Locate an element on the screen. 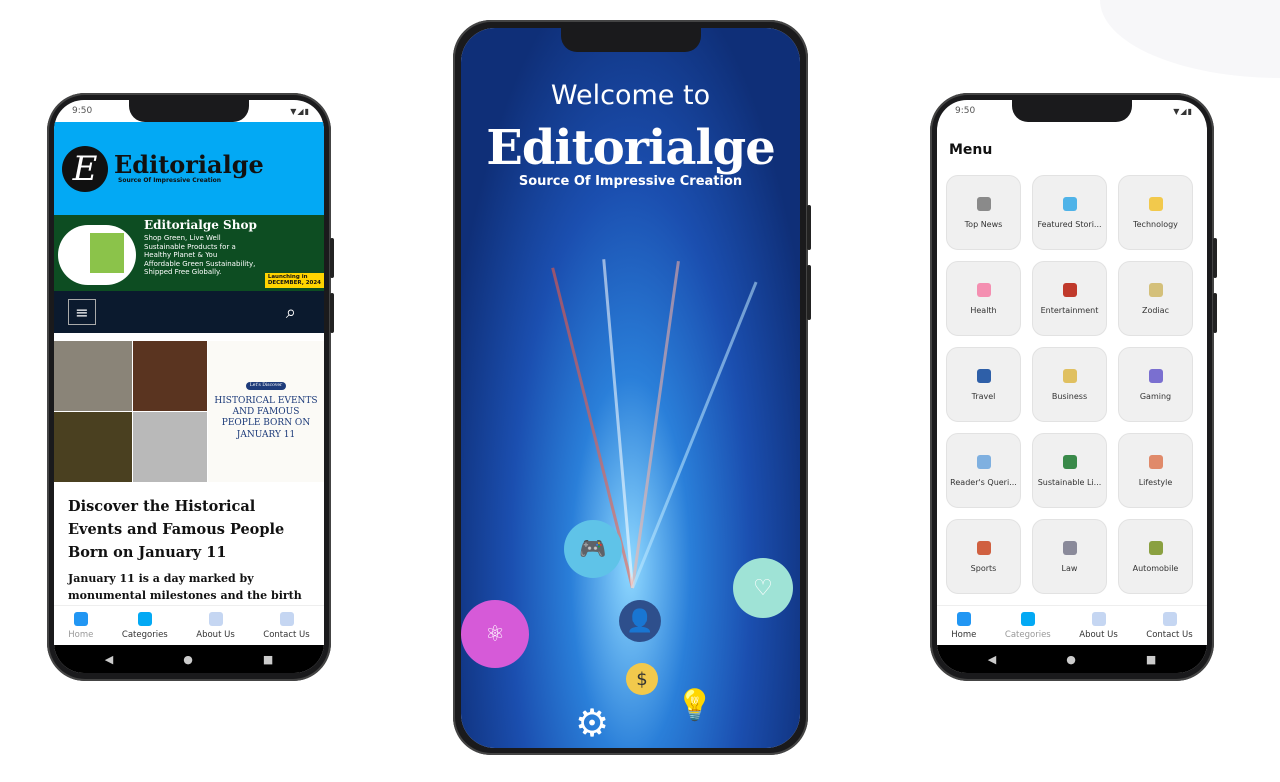  category-card: Travel is located at coordinates (983, 384).